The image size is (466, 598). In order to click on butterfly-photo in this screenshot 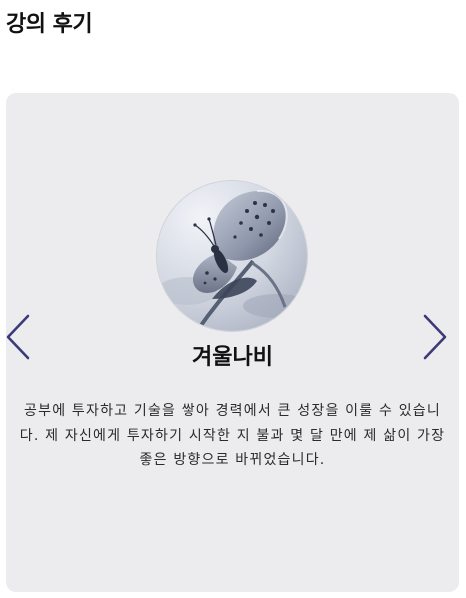, I will do `click(232, 256)`.